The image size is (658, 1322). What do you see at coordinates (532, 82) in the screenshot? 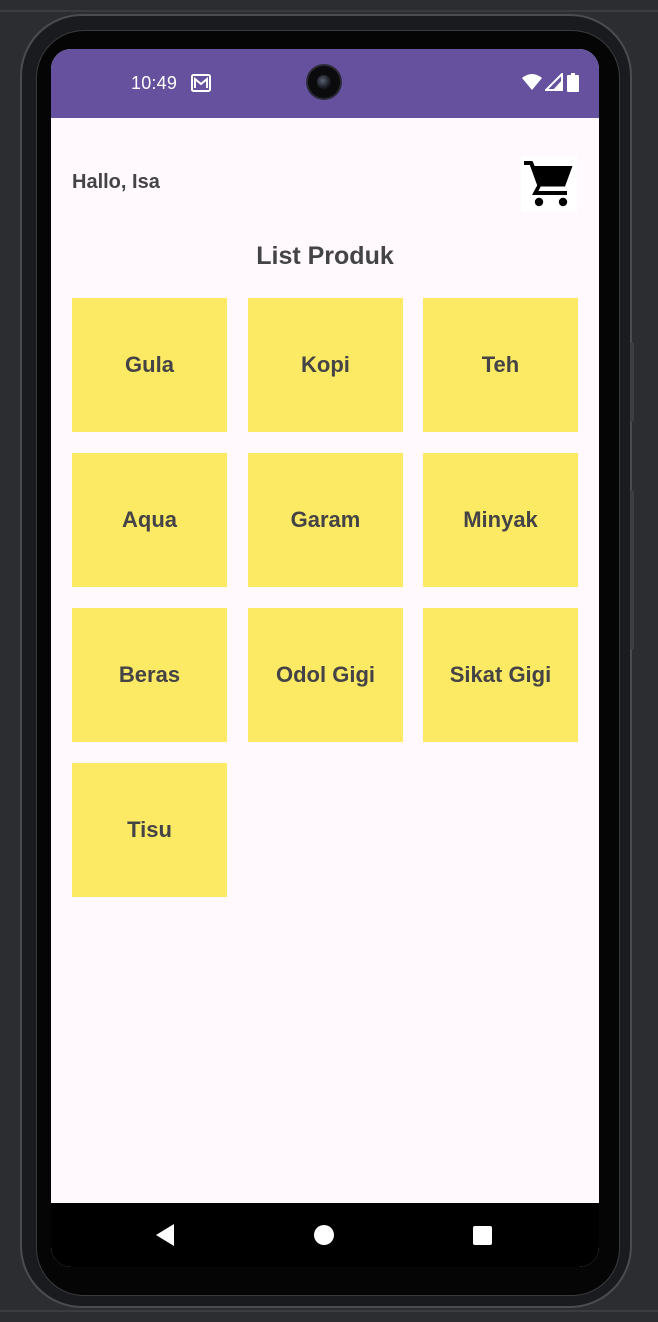
I see `wifi-icon` at bounding box center [532, 82].